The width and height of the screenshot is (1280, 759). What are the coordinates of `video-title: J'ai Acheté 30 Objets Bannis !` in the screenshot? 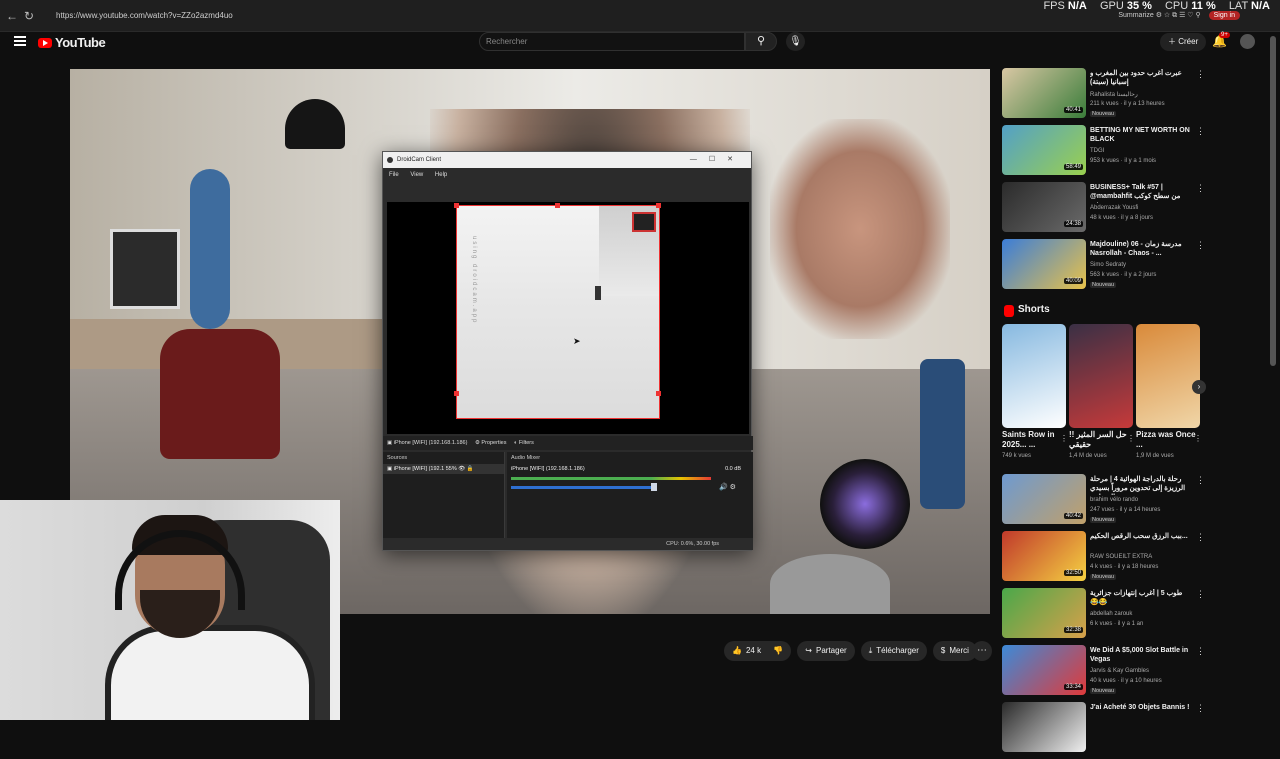 It's located at (1140, 707).